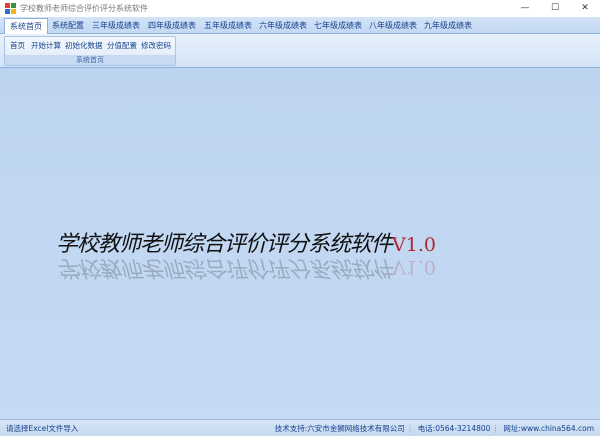 The height and width of the screenshot is (436, 600). Describe the element at coordinates (300, 8) in the screenshot. I see `title-bar: 学校教师老师综合评价评分系统软件 — ☐ ✕` at that location.